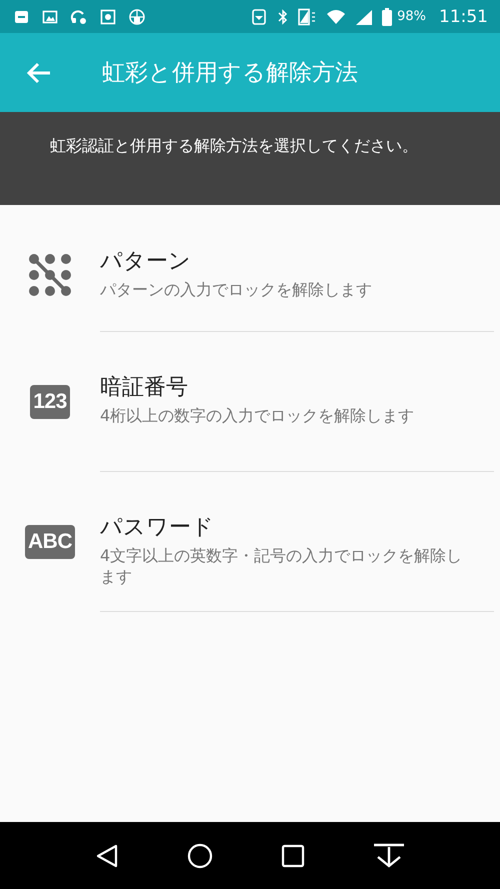 This screenshot has width=500, height=889. What do you see at coordinates (307, 17) in the screenshot?
I see `screen-rotate-icon` at bounding box center [307, 17].